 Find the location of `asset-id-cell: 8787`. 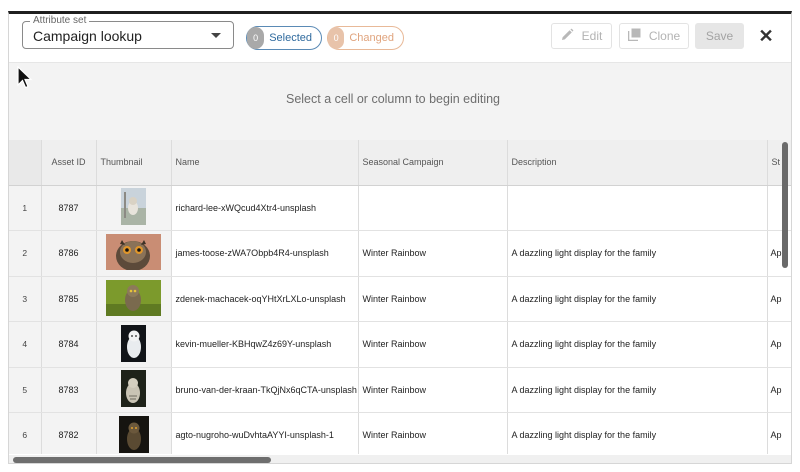

asset-id-cell: 8787 is located at coordinates (69, 208).